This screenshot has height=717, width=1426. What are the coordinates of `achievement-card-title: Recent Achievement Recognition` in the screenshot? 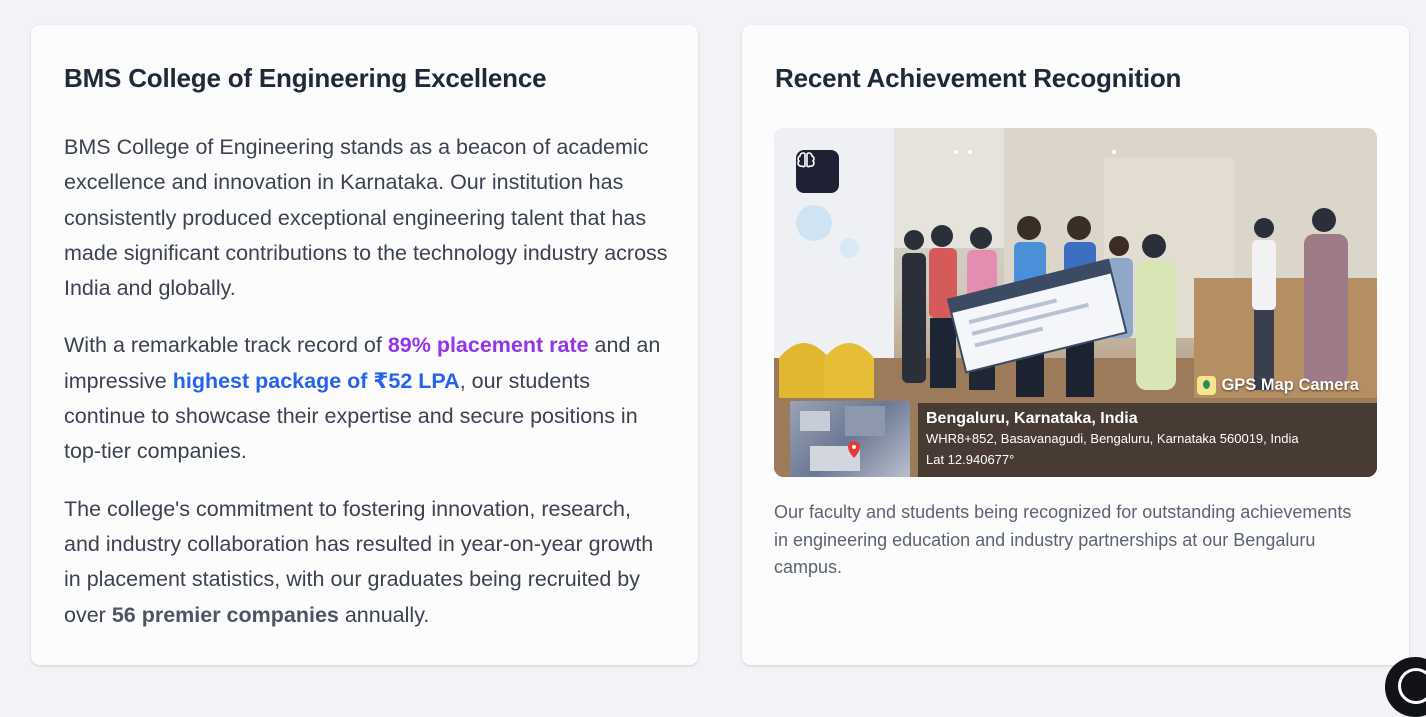 It's located at (978, 78).